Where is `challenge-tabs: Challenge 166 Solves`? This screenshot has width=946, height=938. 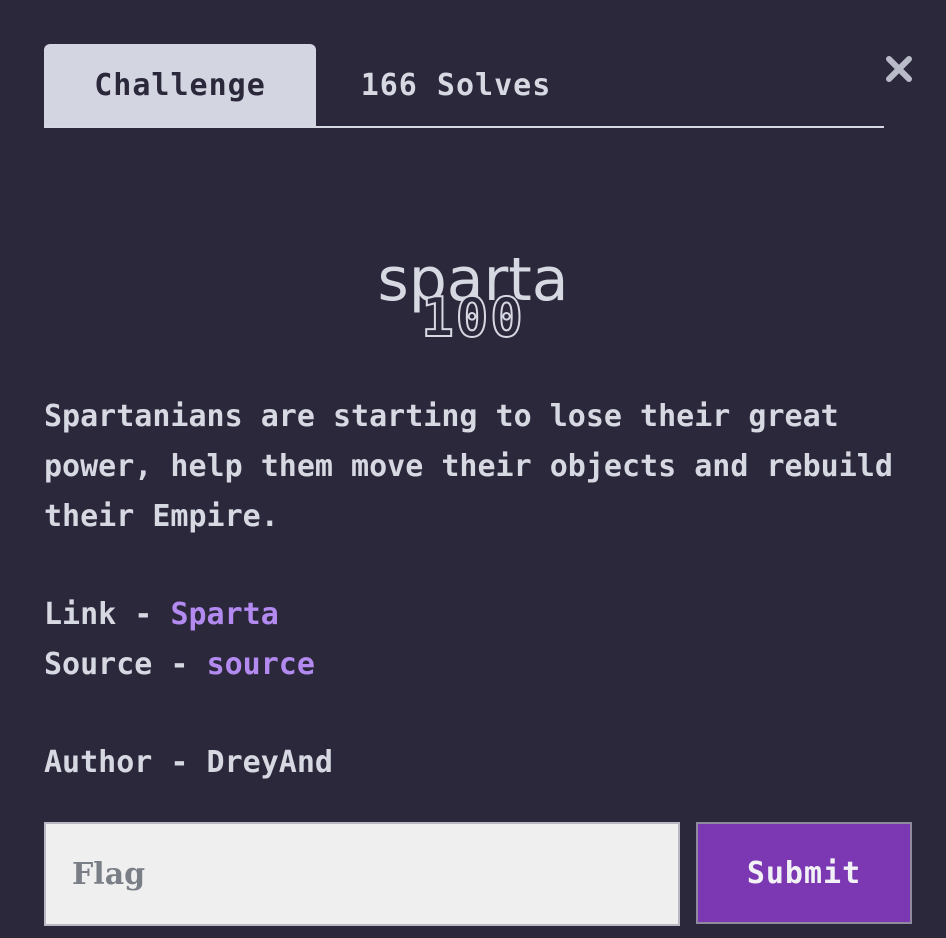
challenge-tabs: Challenge 166 Solves is located at coordinates (464, 86).